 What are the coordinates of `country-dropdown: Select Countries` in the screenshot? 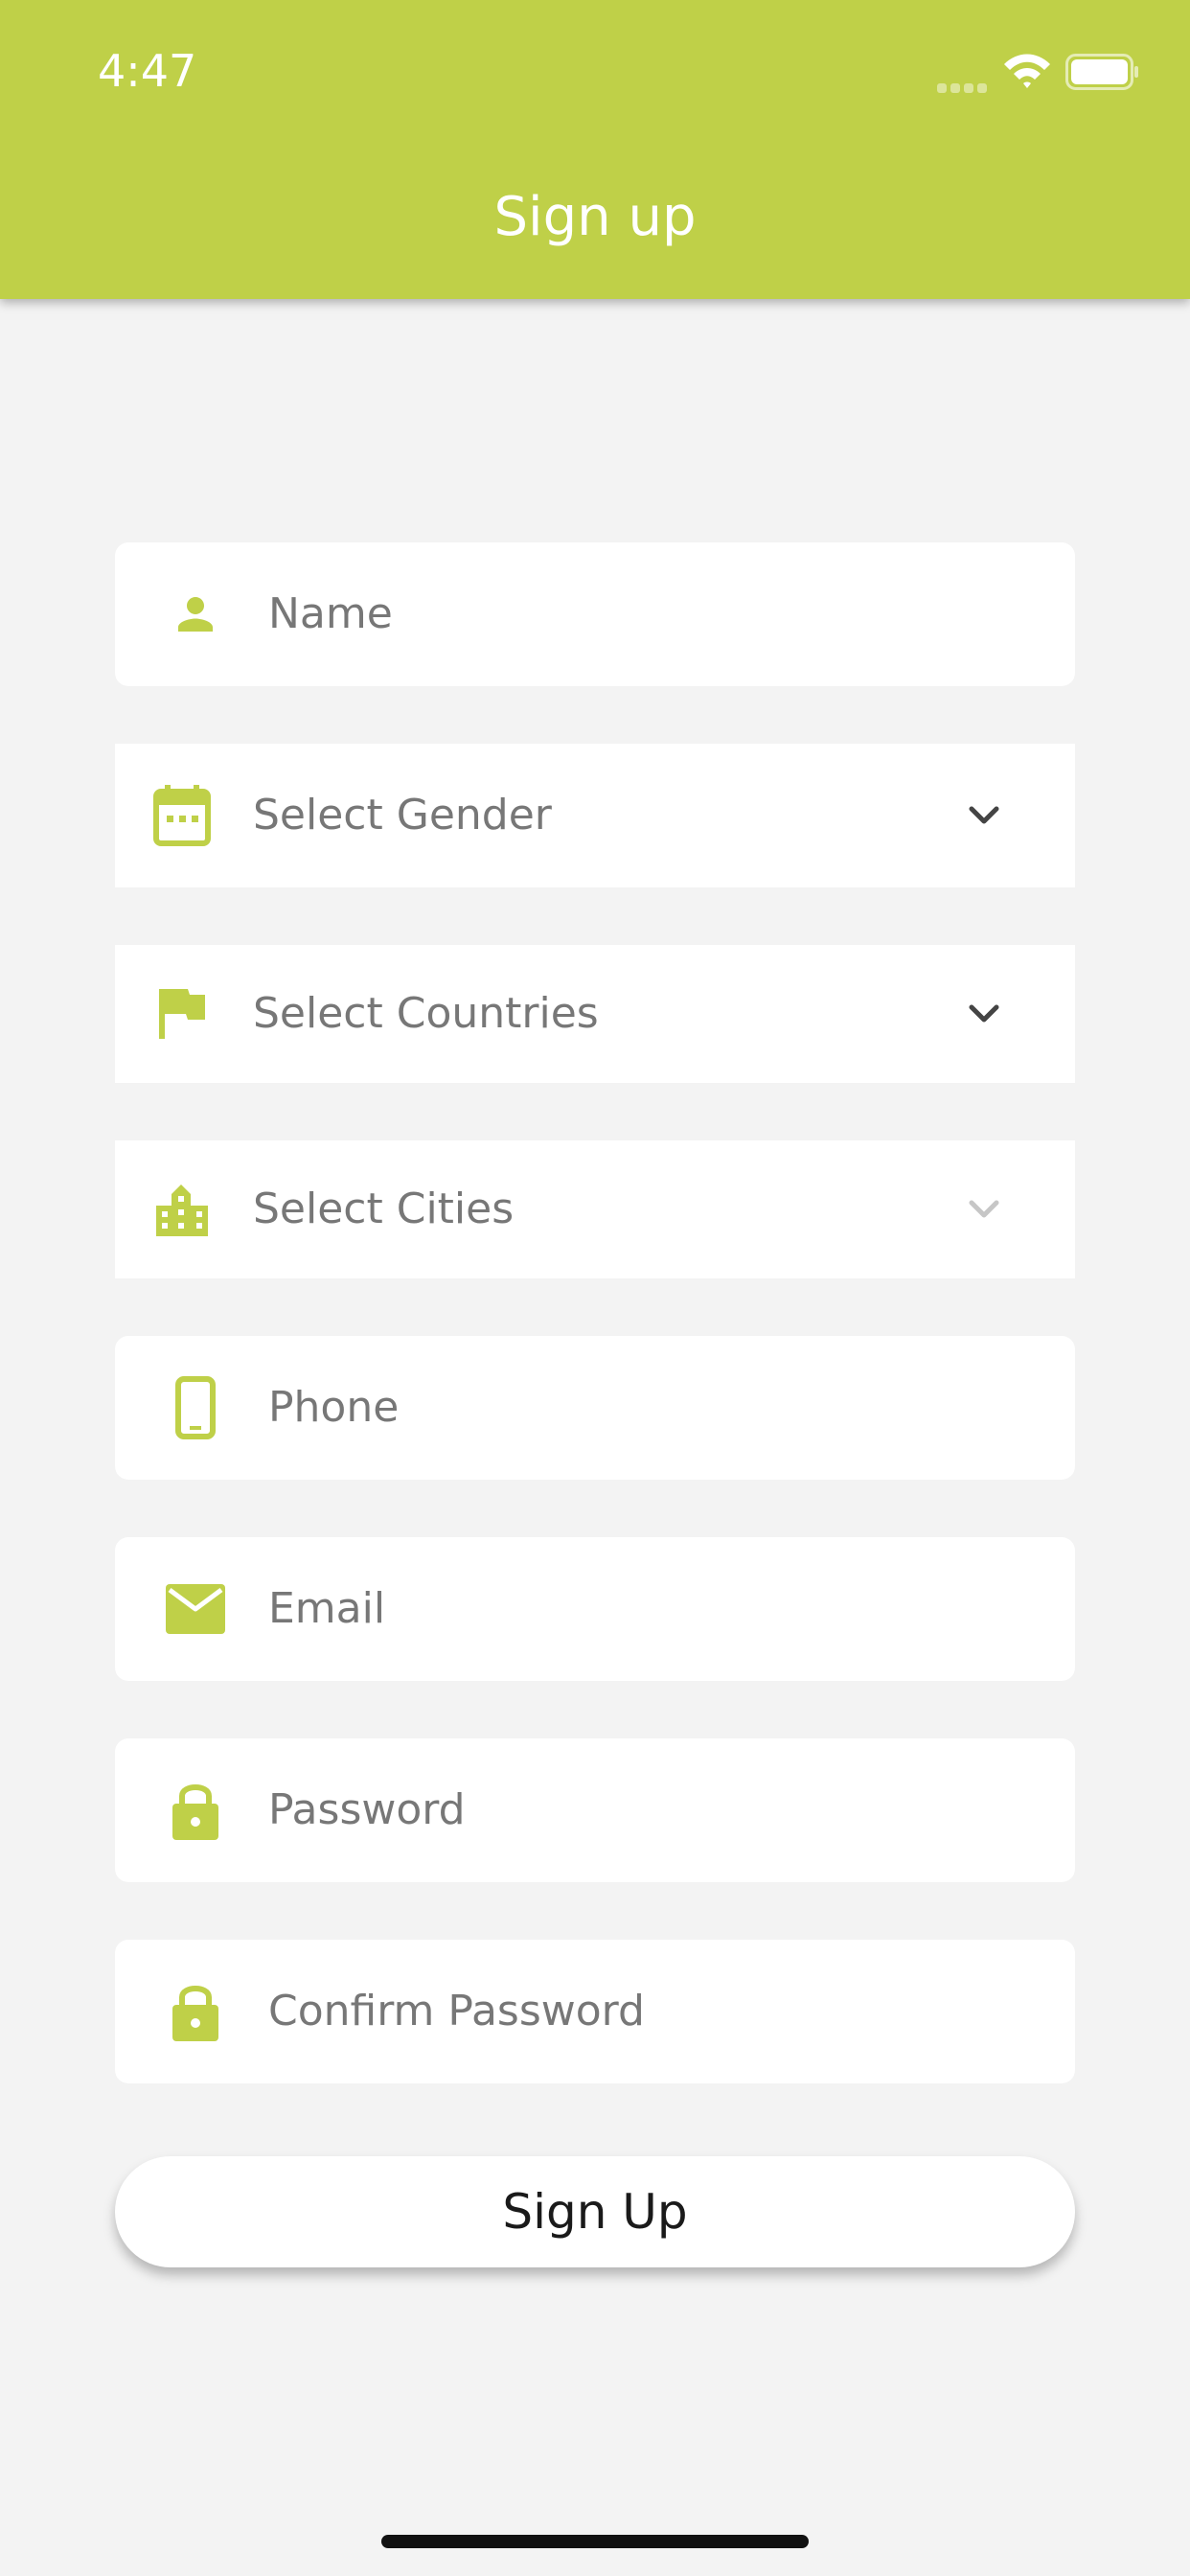 It's located at (595, 1014).